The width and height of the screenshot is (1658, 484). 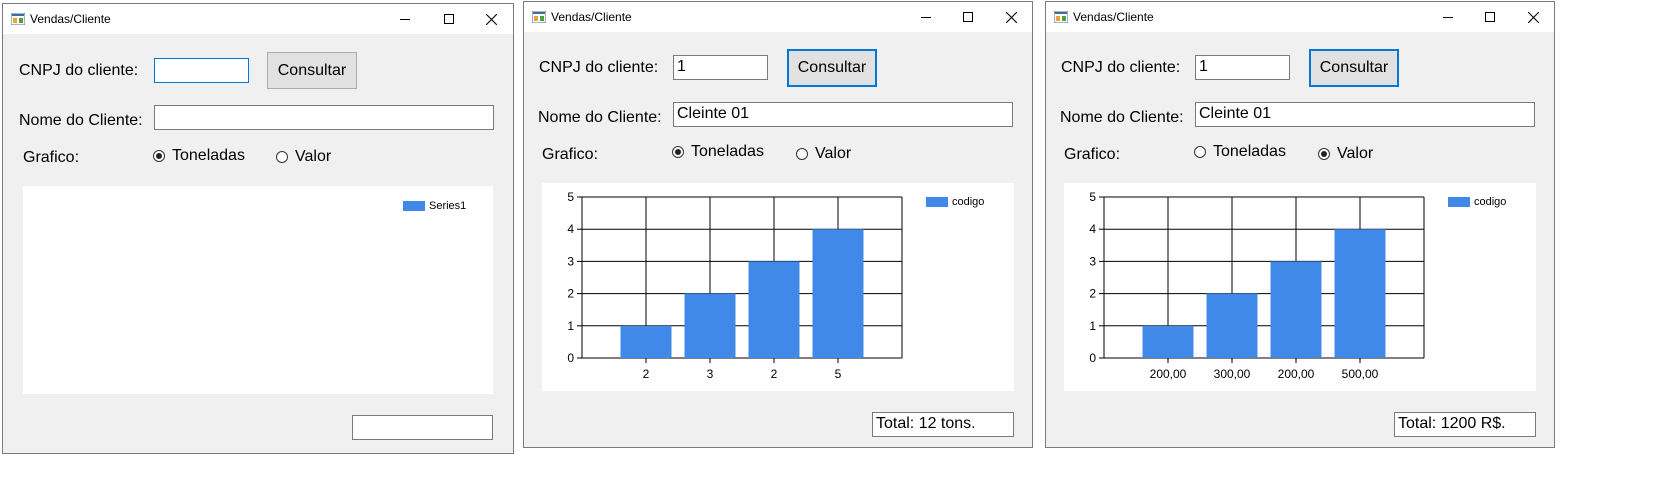 I want to click on chart-area: Series1, so click(x=258, y=290).